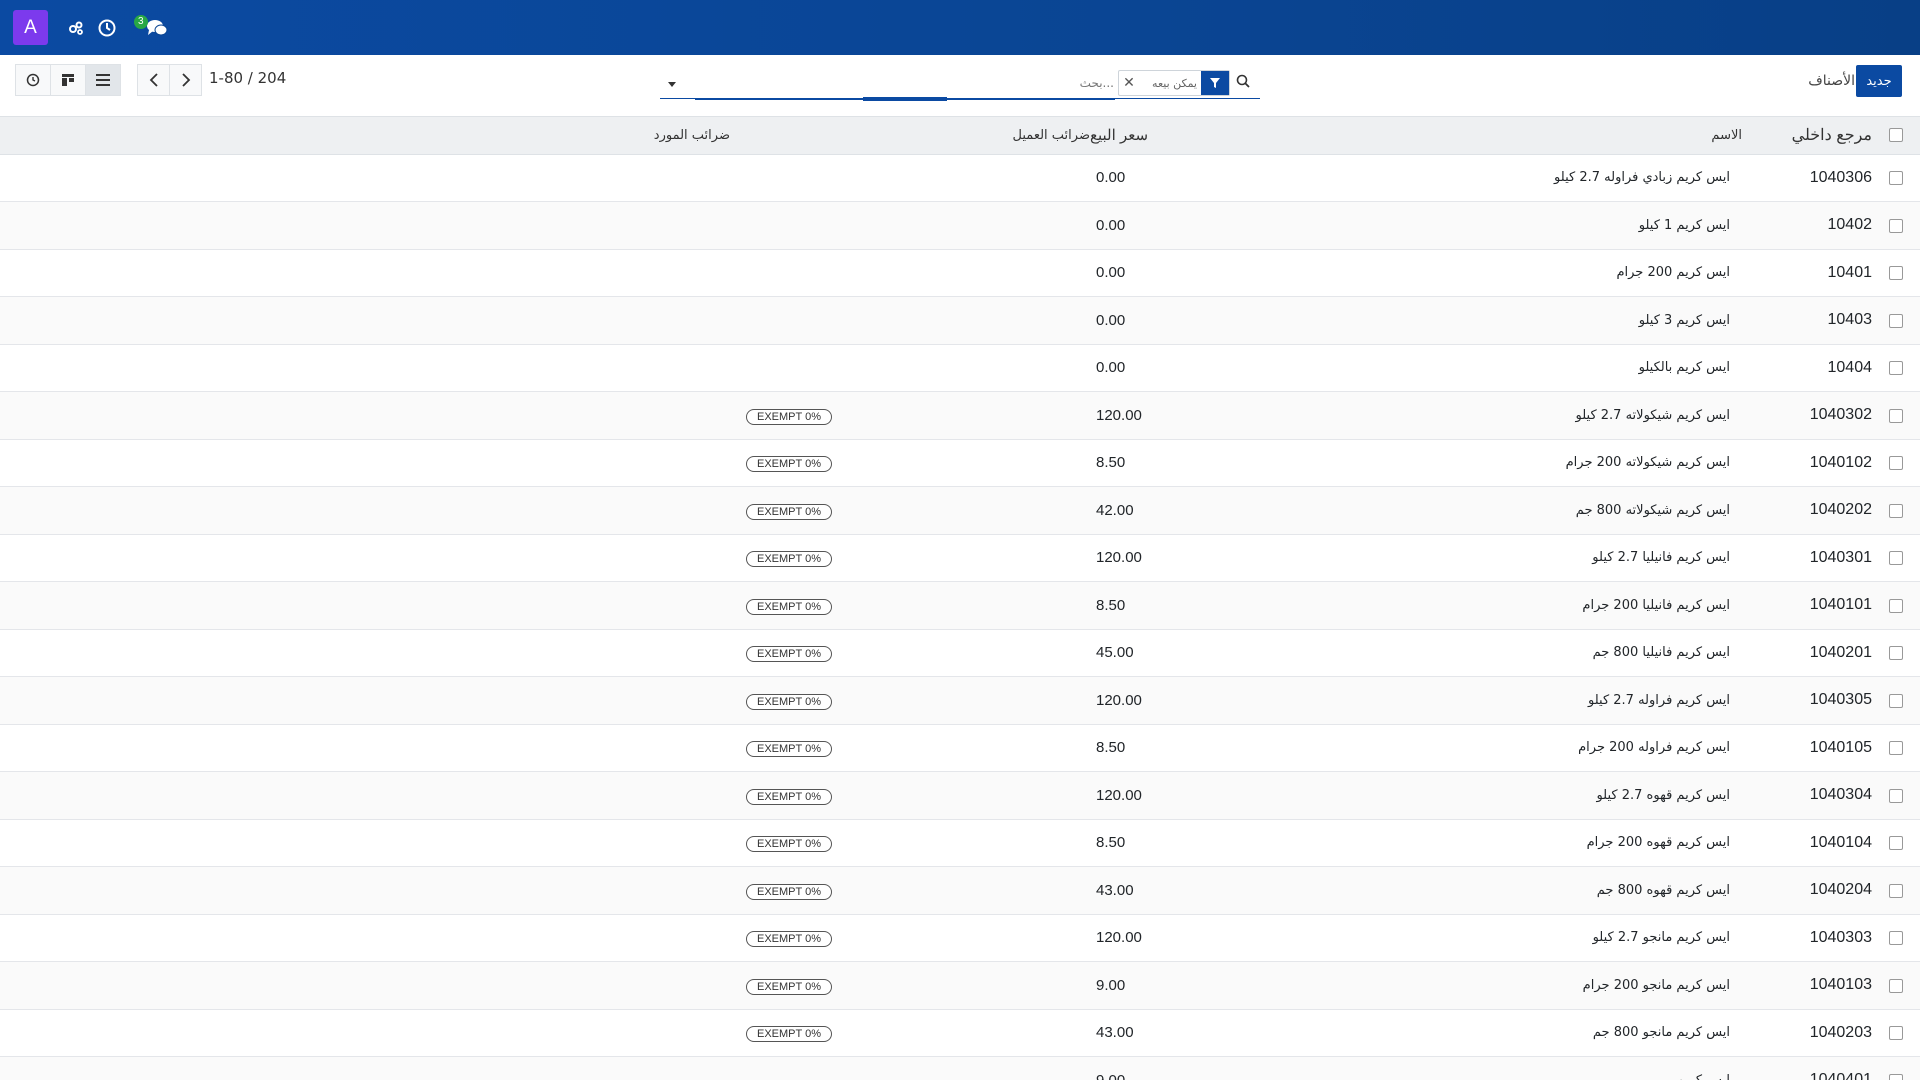 Image resolution: width=1920 pixels, height=1080 pixels. I want to click on column-vendor-taxes: ضرائب المورد, so click(365, 136).